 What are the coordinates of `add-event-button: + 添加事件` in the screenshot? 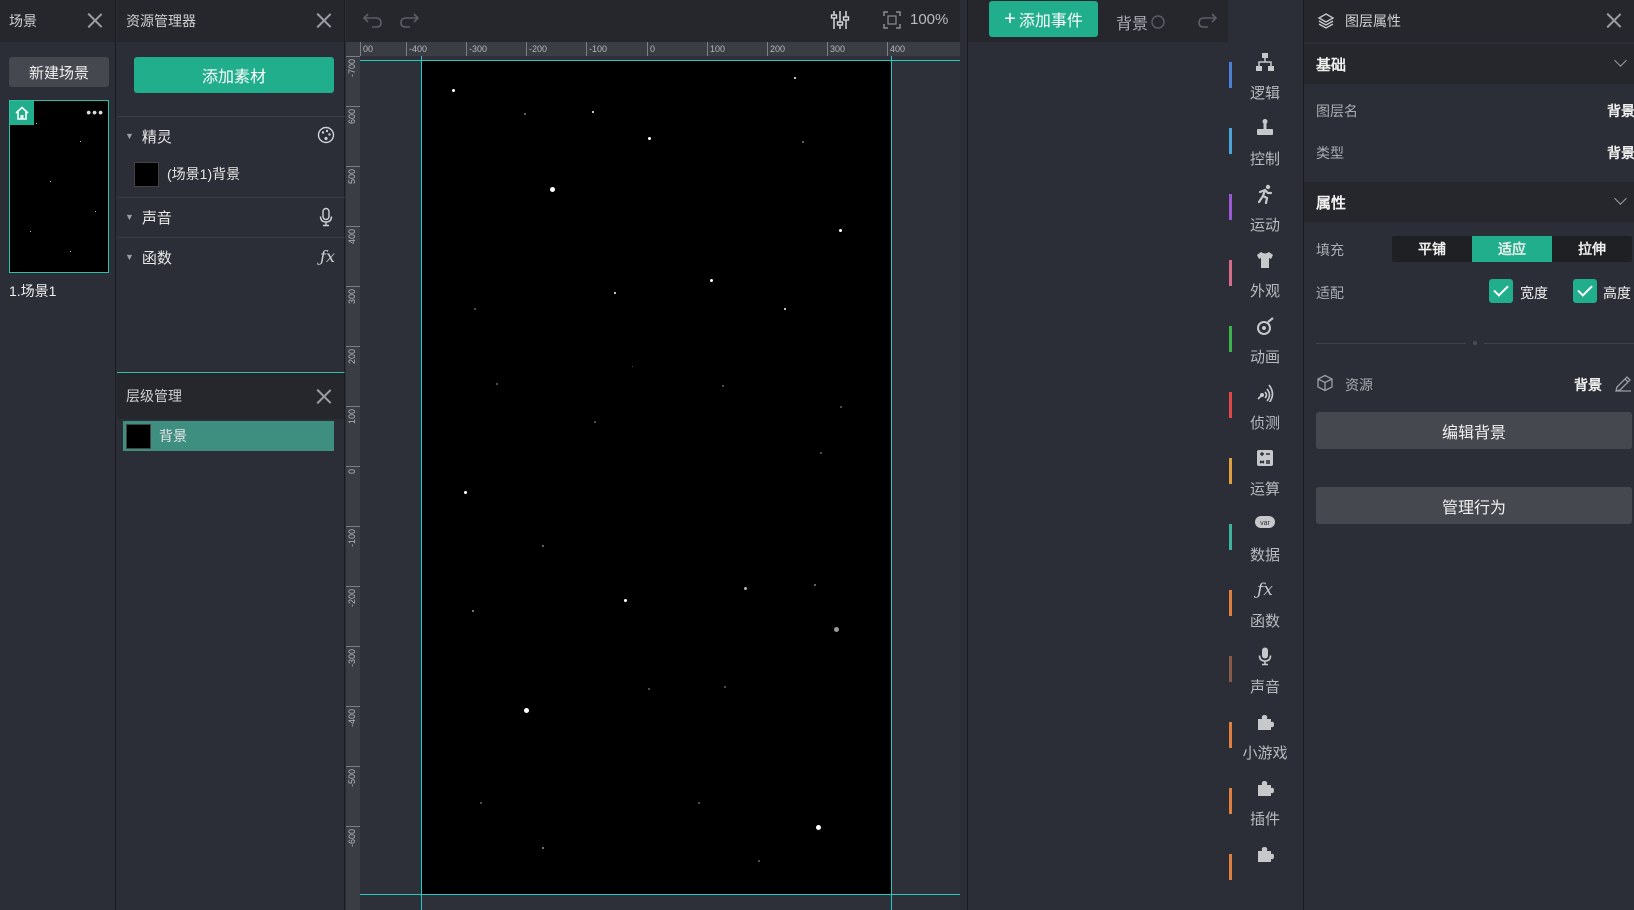 It's located at (1043, 19).